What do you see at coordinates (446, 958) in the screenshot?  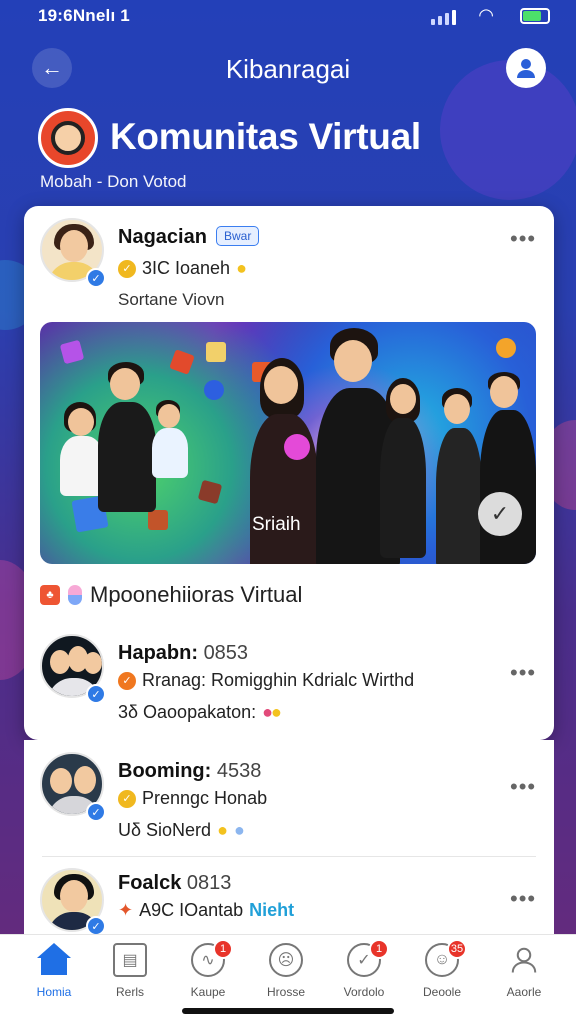 I see `chat-icon: ☺ 35` at bounding box center [446, 958].